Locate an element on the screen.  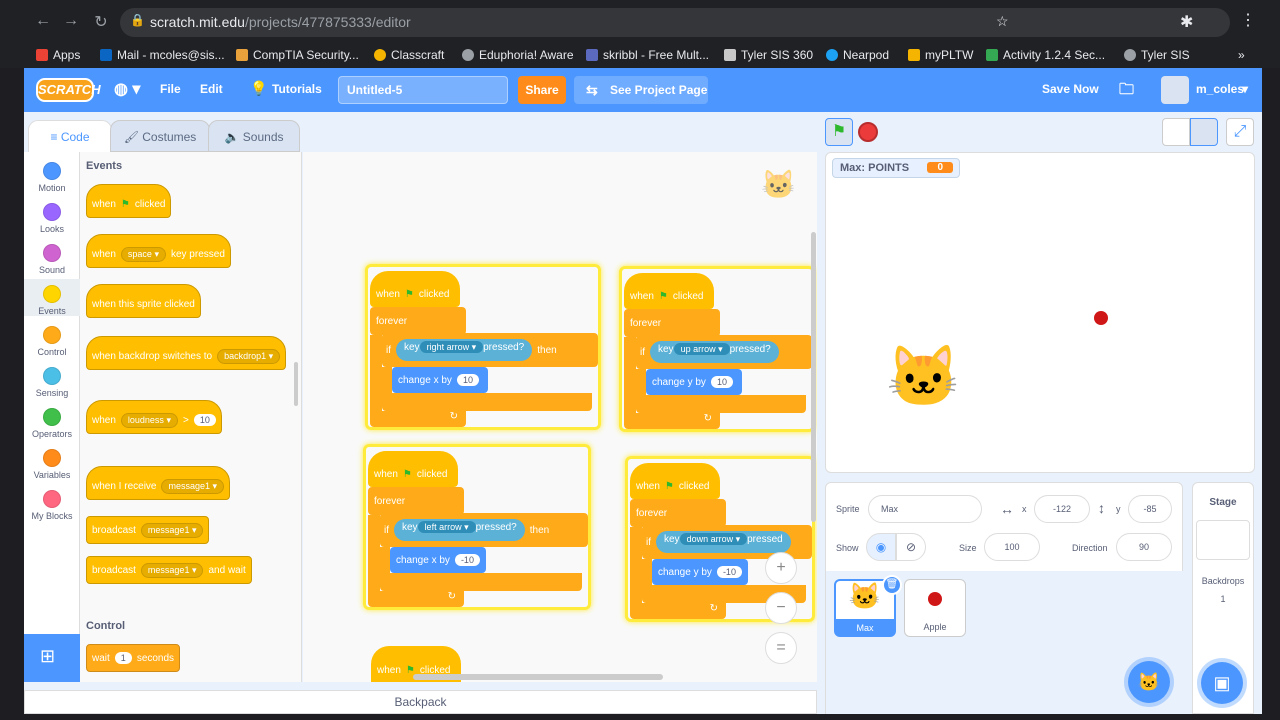
add-sprite-icon: 🐱 is located at coordinates (1149, 682).